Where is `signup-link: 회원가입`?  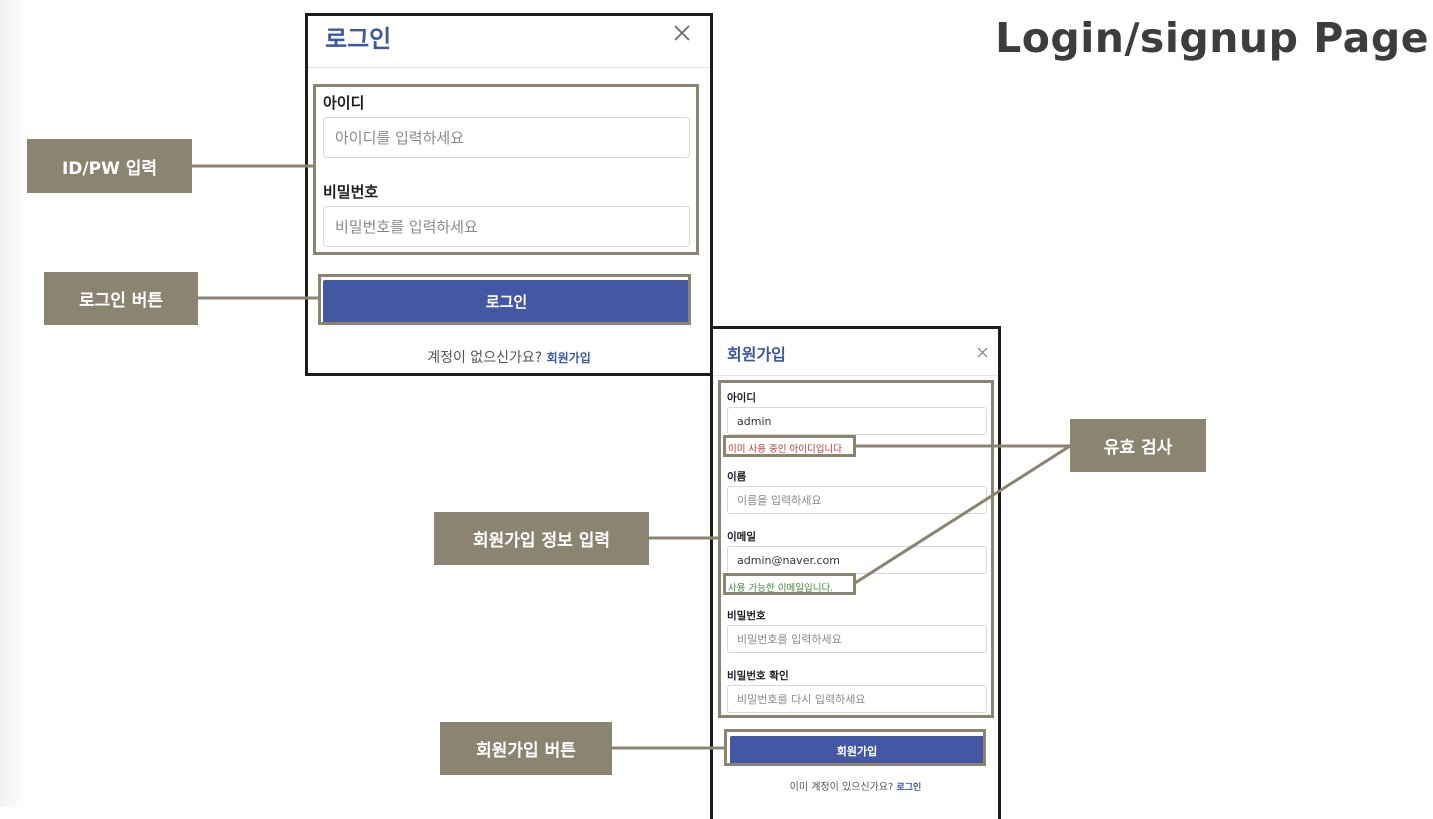 signup-link: 회원가입 is located at coordinates (569, 358).